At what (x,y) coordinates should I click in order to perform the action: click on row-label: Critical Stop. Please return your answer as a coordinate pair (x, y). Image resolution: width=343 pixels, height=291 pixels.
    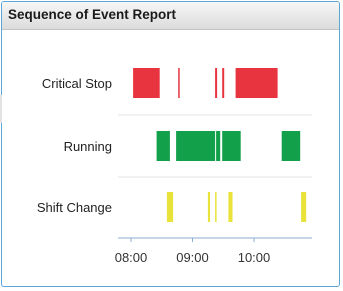
    Looking at the image, I should click on (77, 83).